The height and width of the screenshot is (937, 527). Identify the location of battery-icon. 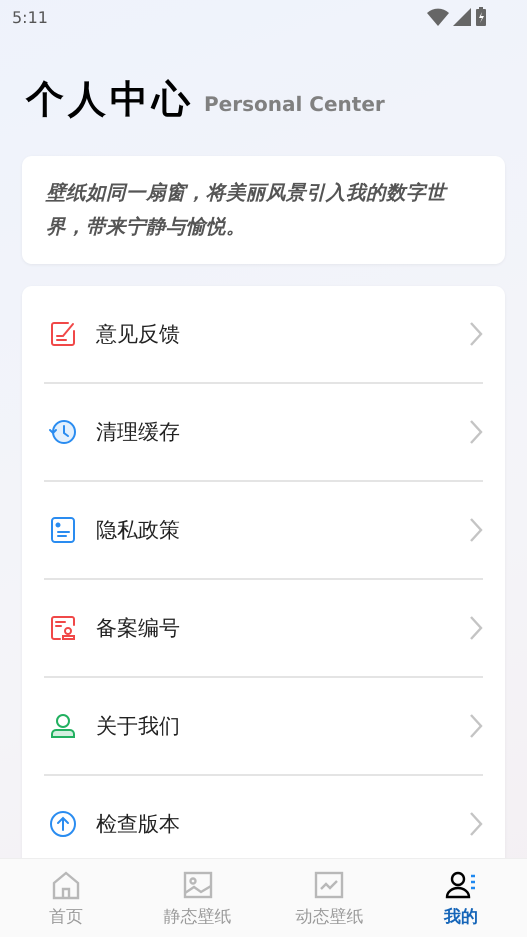
(481, 17).